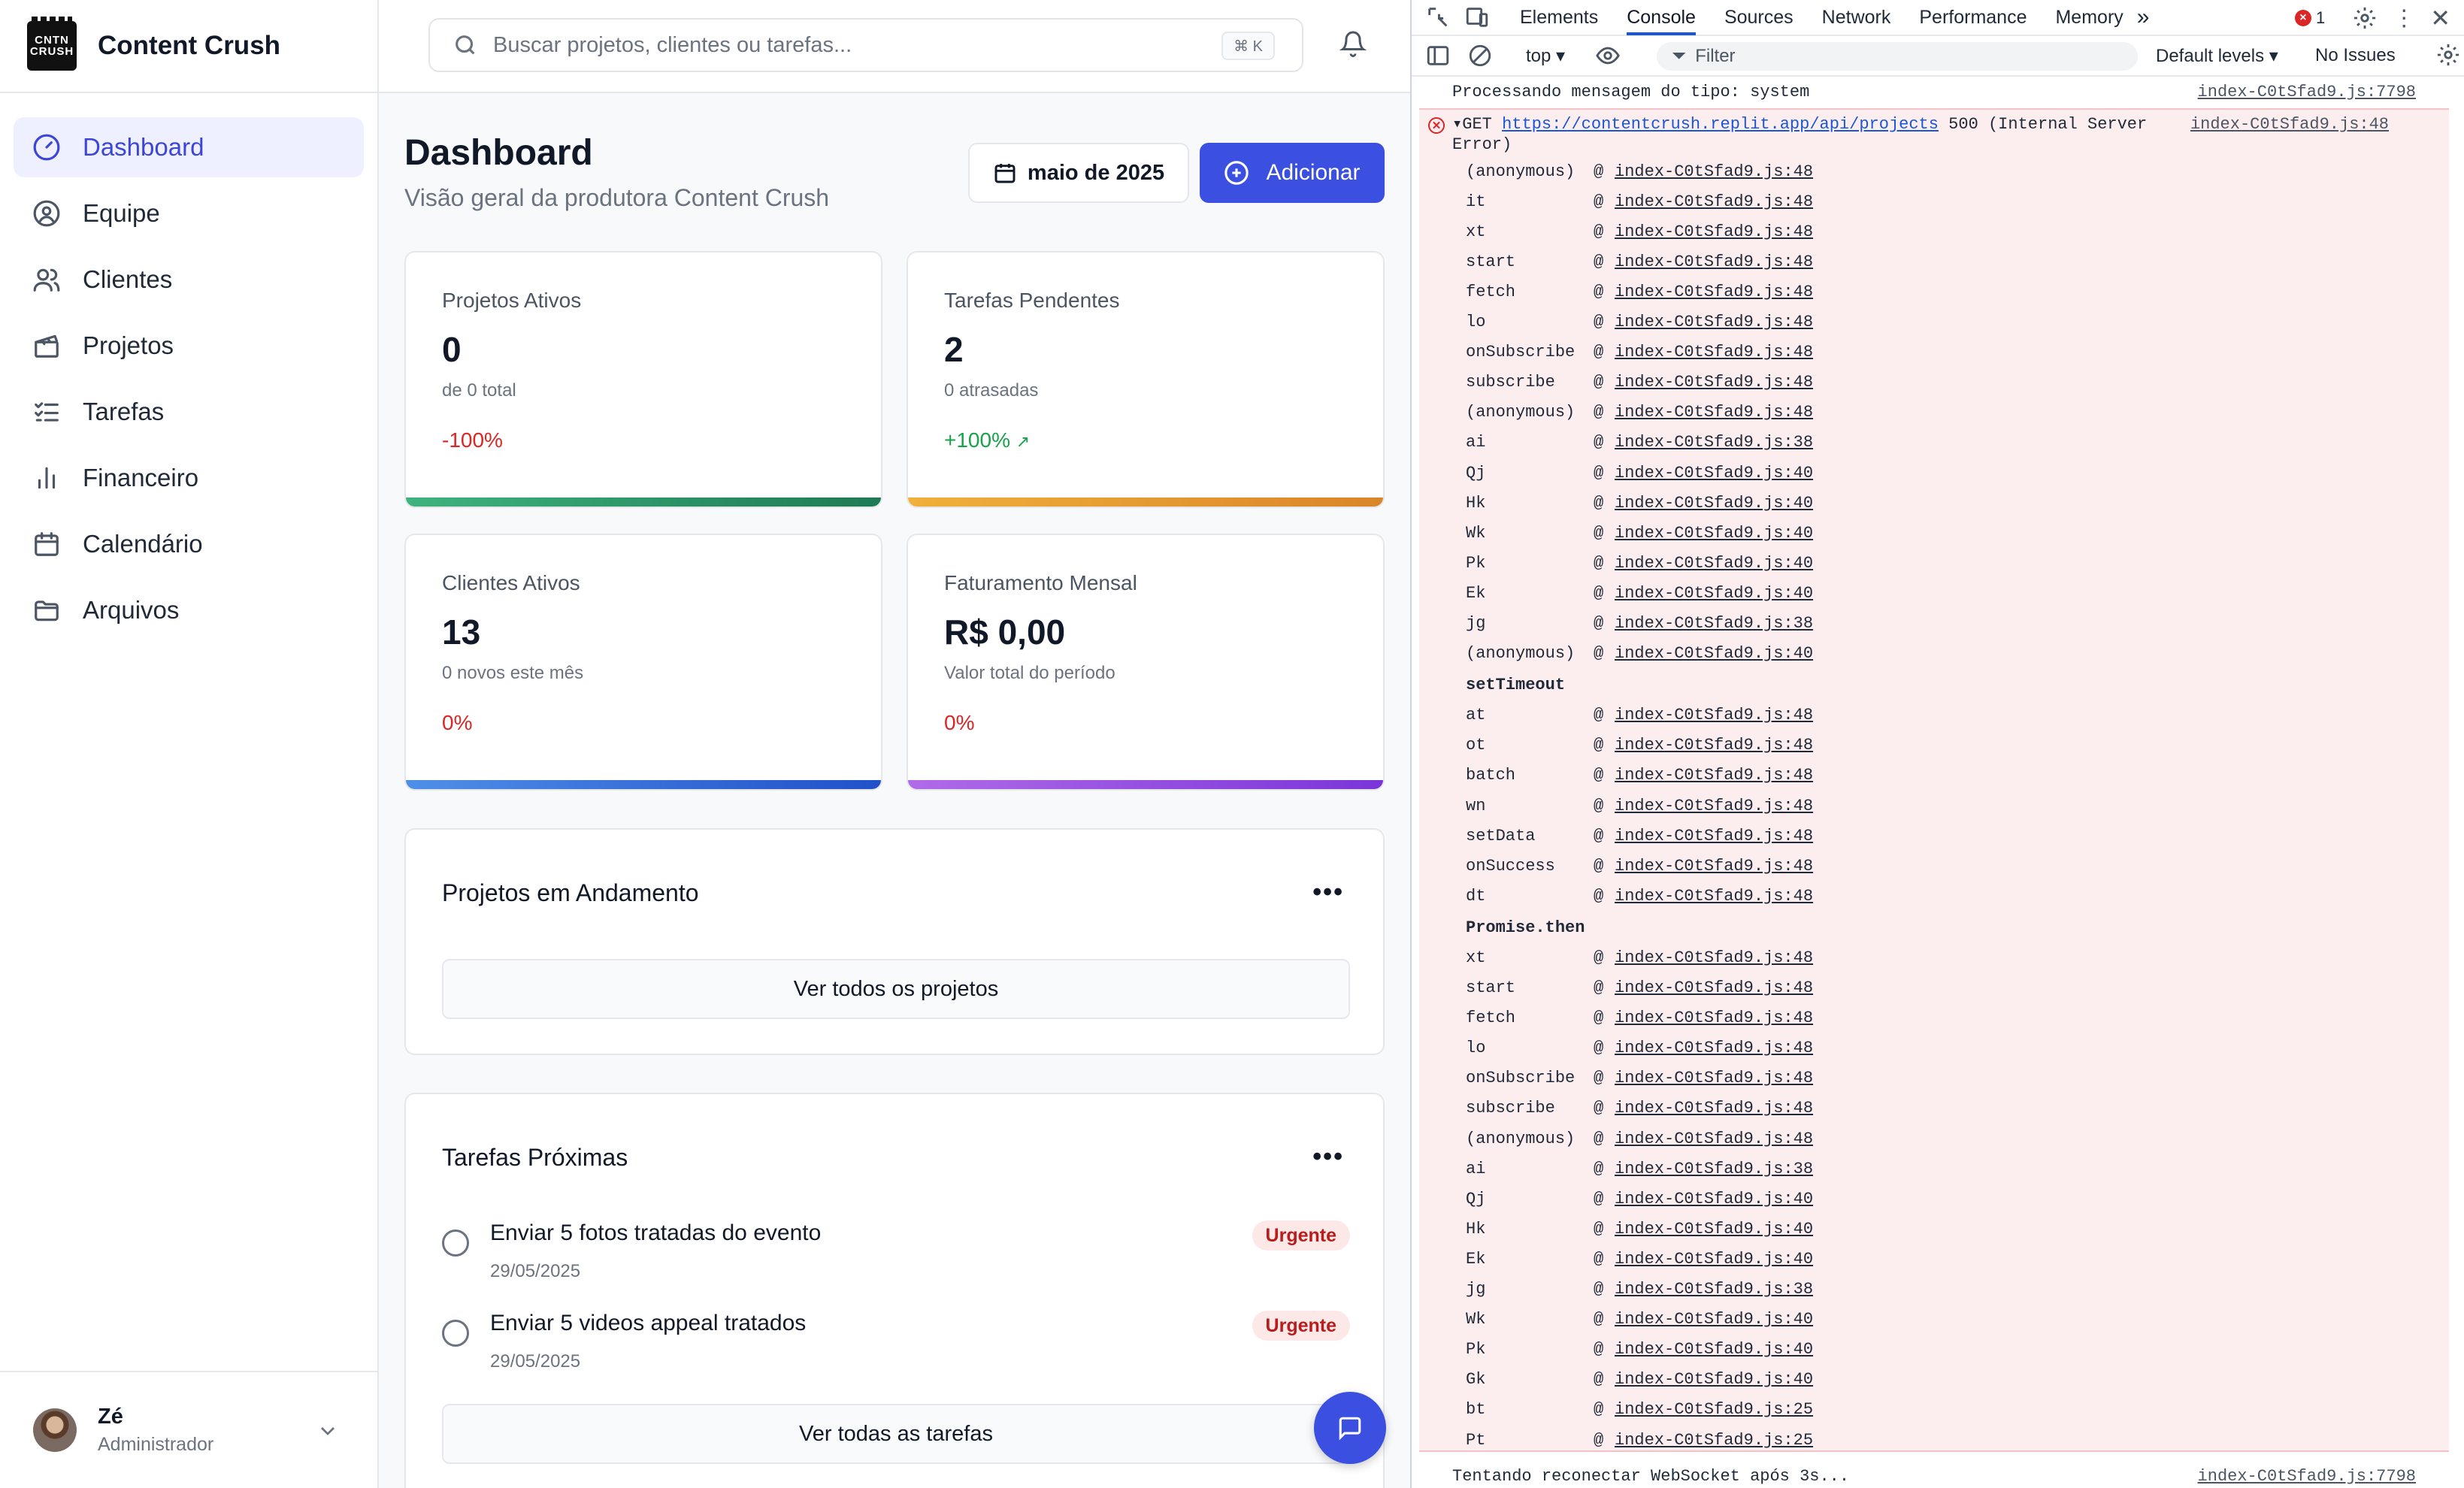 The height and width of the screenshot is (1488, 2464). I want to click on issues-indicator: No Issues, so click(2355, 55).